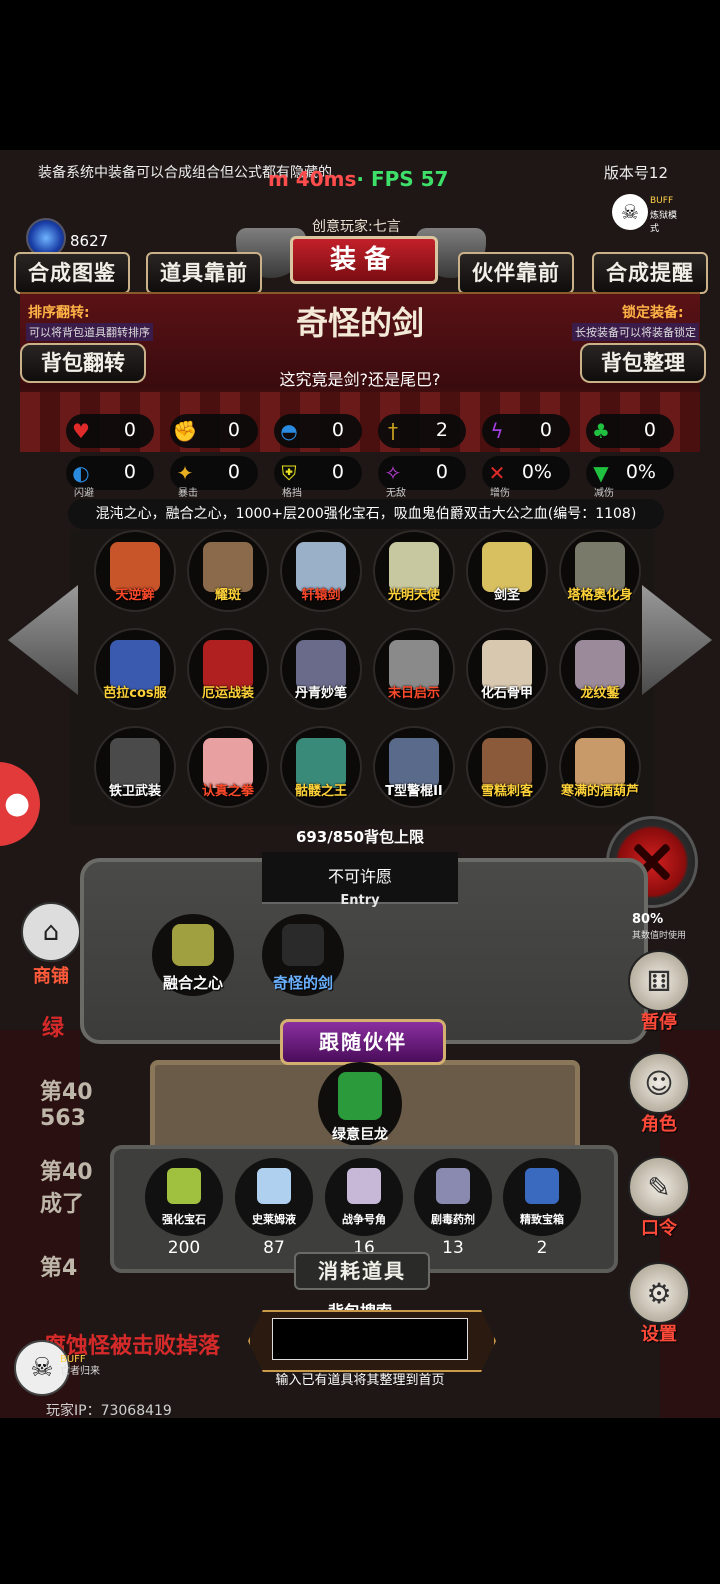  Describe the element at coordinates (59, 1268) in the screenshot. I see `log-line: 第4` at that location.